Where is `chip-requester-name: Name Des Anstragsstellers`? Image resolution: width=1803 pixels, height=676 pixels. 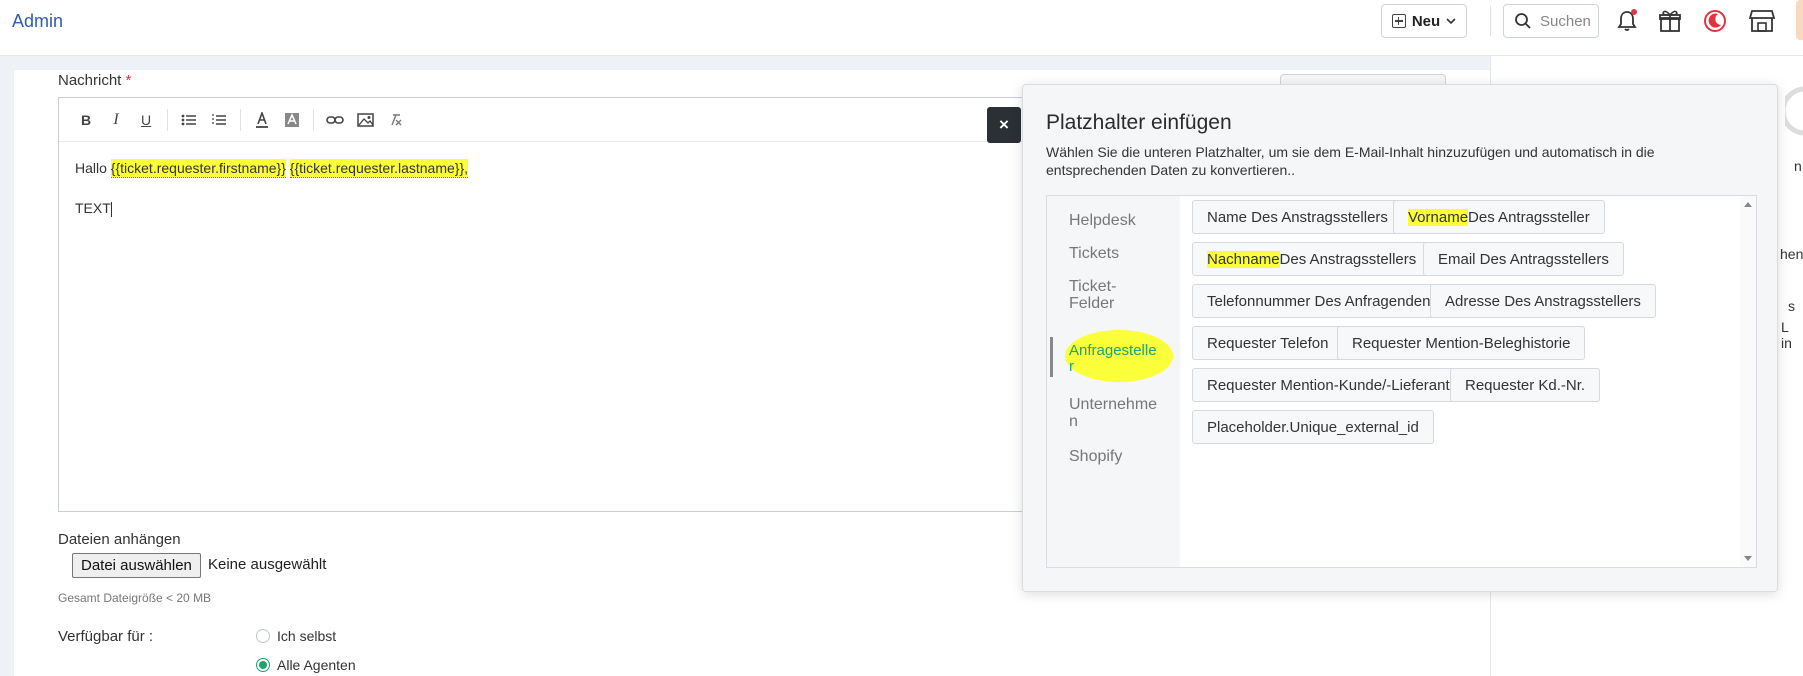 chip-requester-name: Name Des Anstragsstellers is located at coordinates (1297, 217).